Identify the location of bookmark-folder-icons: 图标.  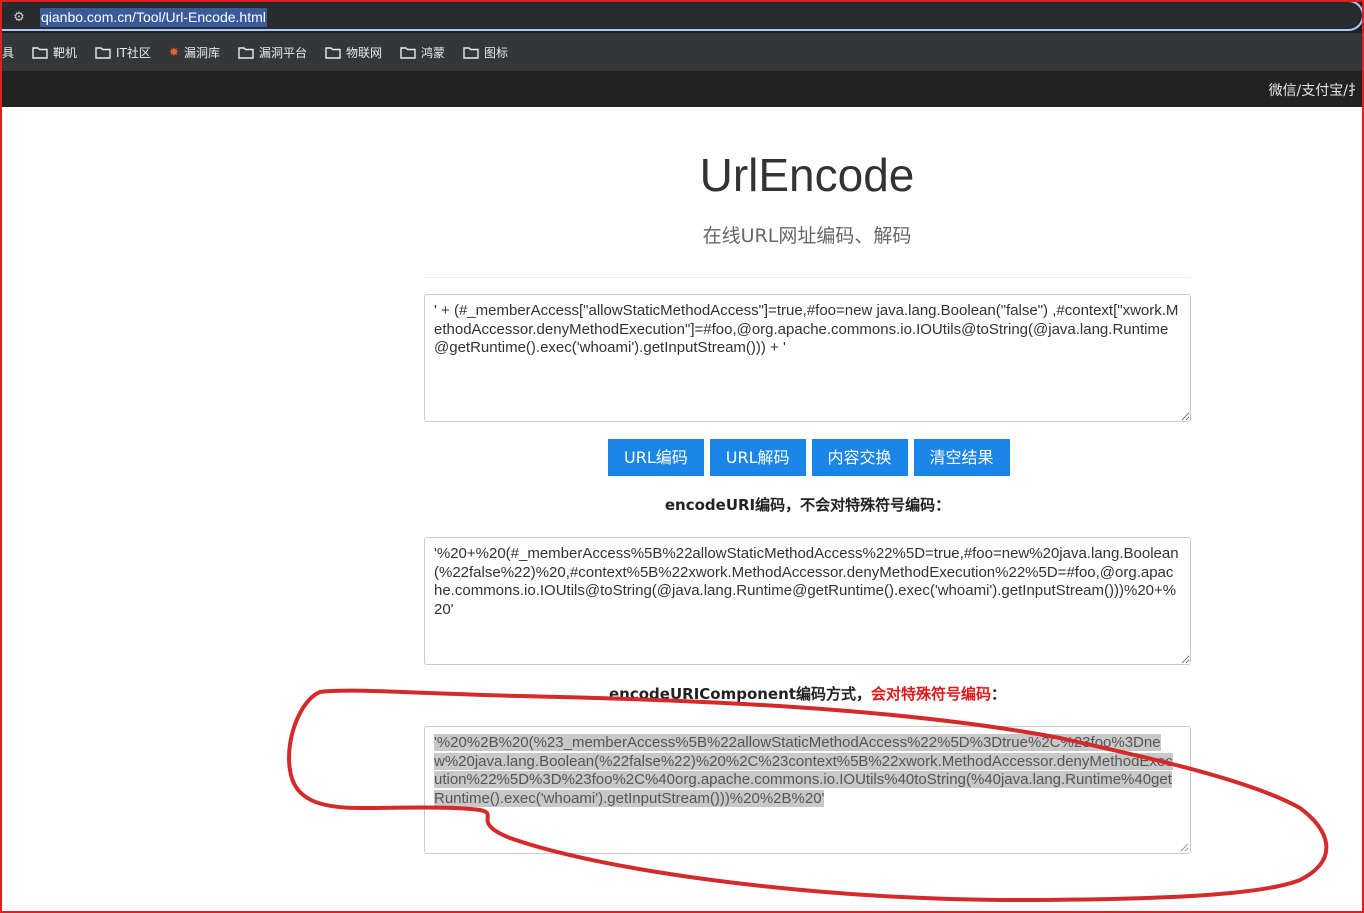
(485, 52).